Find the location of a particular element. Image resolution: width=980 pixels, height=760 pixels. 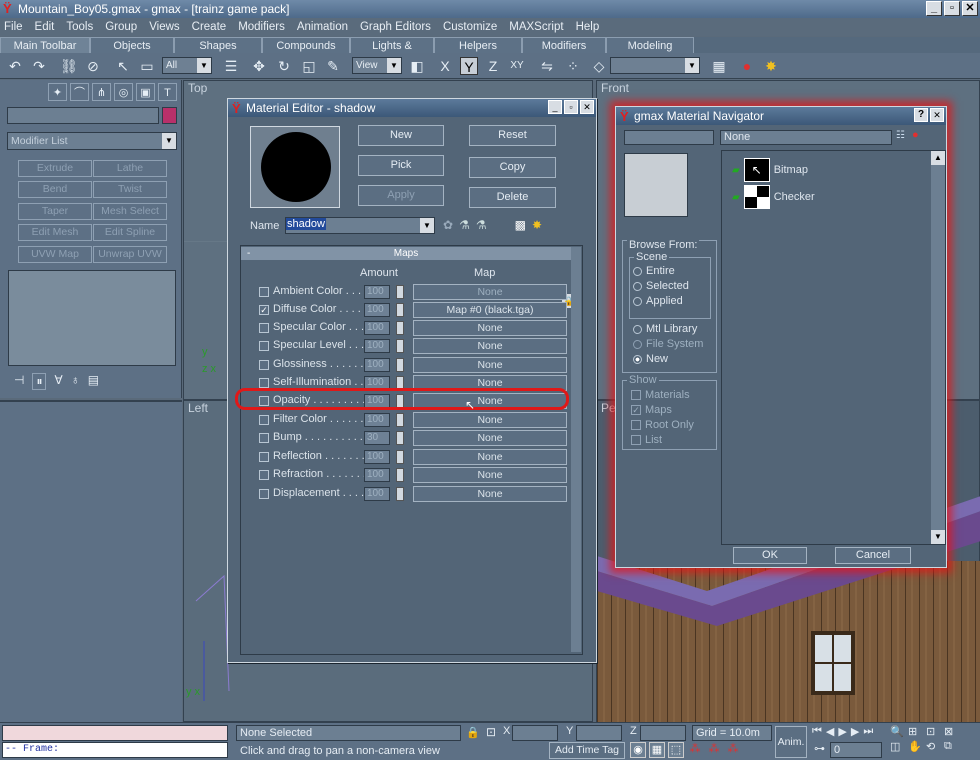

scale-icon: ◱ is located at coordinates (309, 66).